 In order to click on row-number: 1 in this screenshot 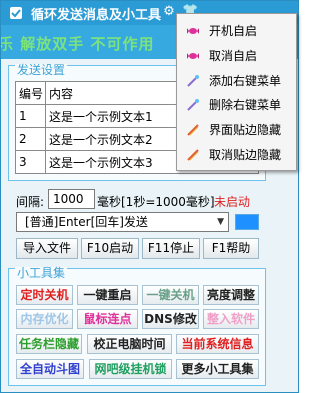, I will do `click(30, 116)`.